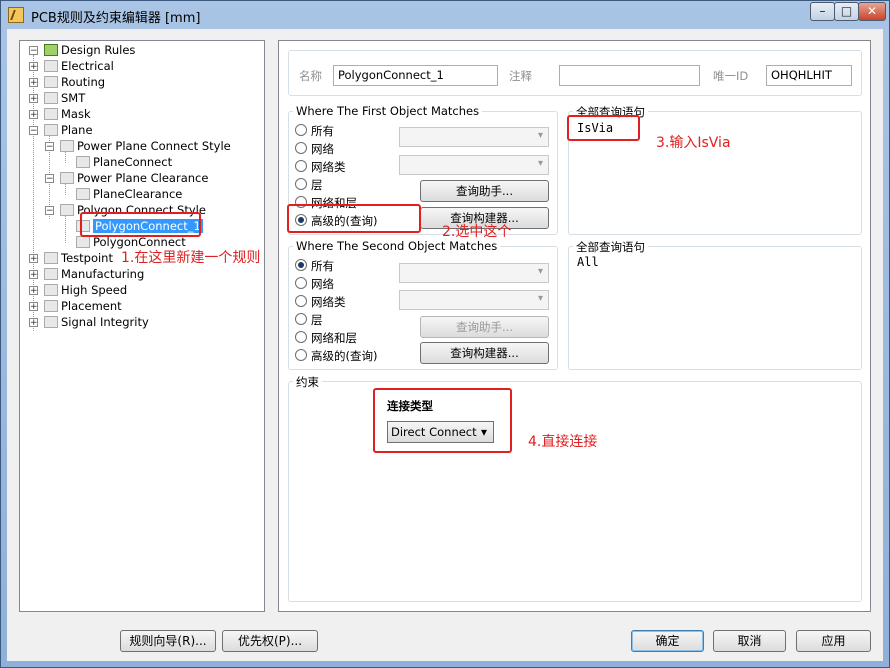 The width and height of the screenshot is (890, 668). What do you see at coordinates (51, 322) in the screenshot?
I see `signal-integrity-icon` at bounding box center [51, 322].